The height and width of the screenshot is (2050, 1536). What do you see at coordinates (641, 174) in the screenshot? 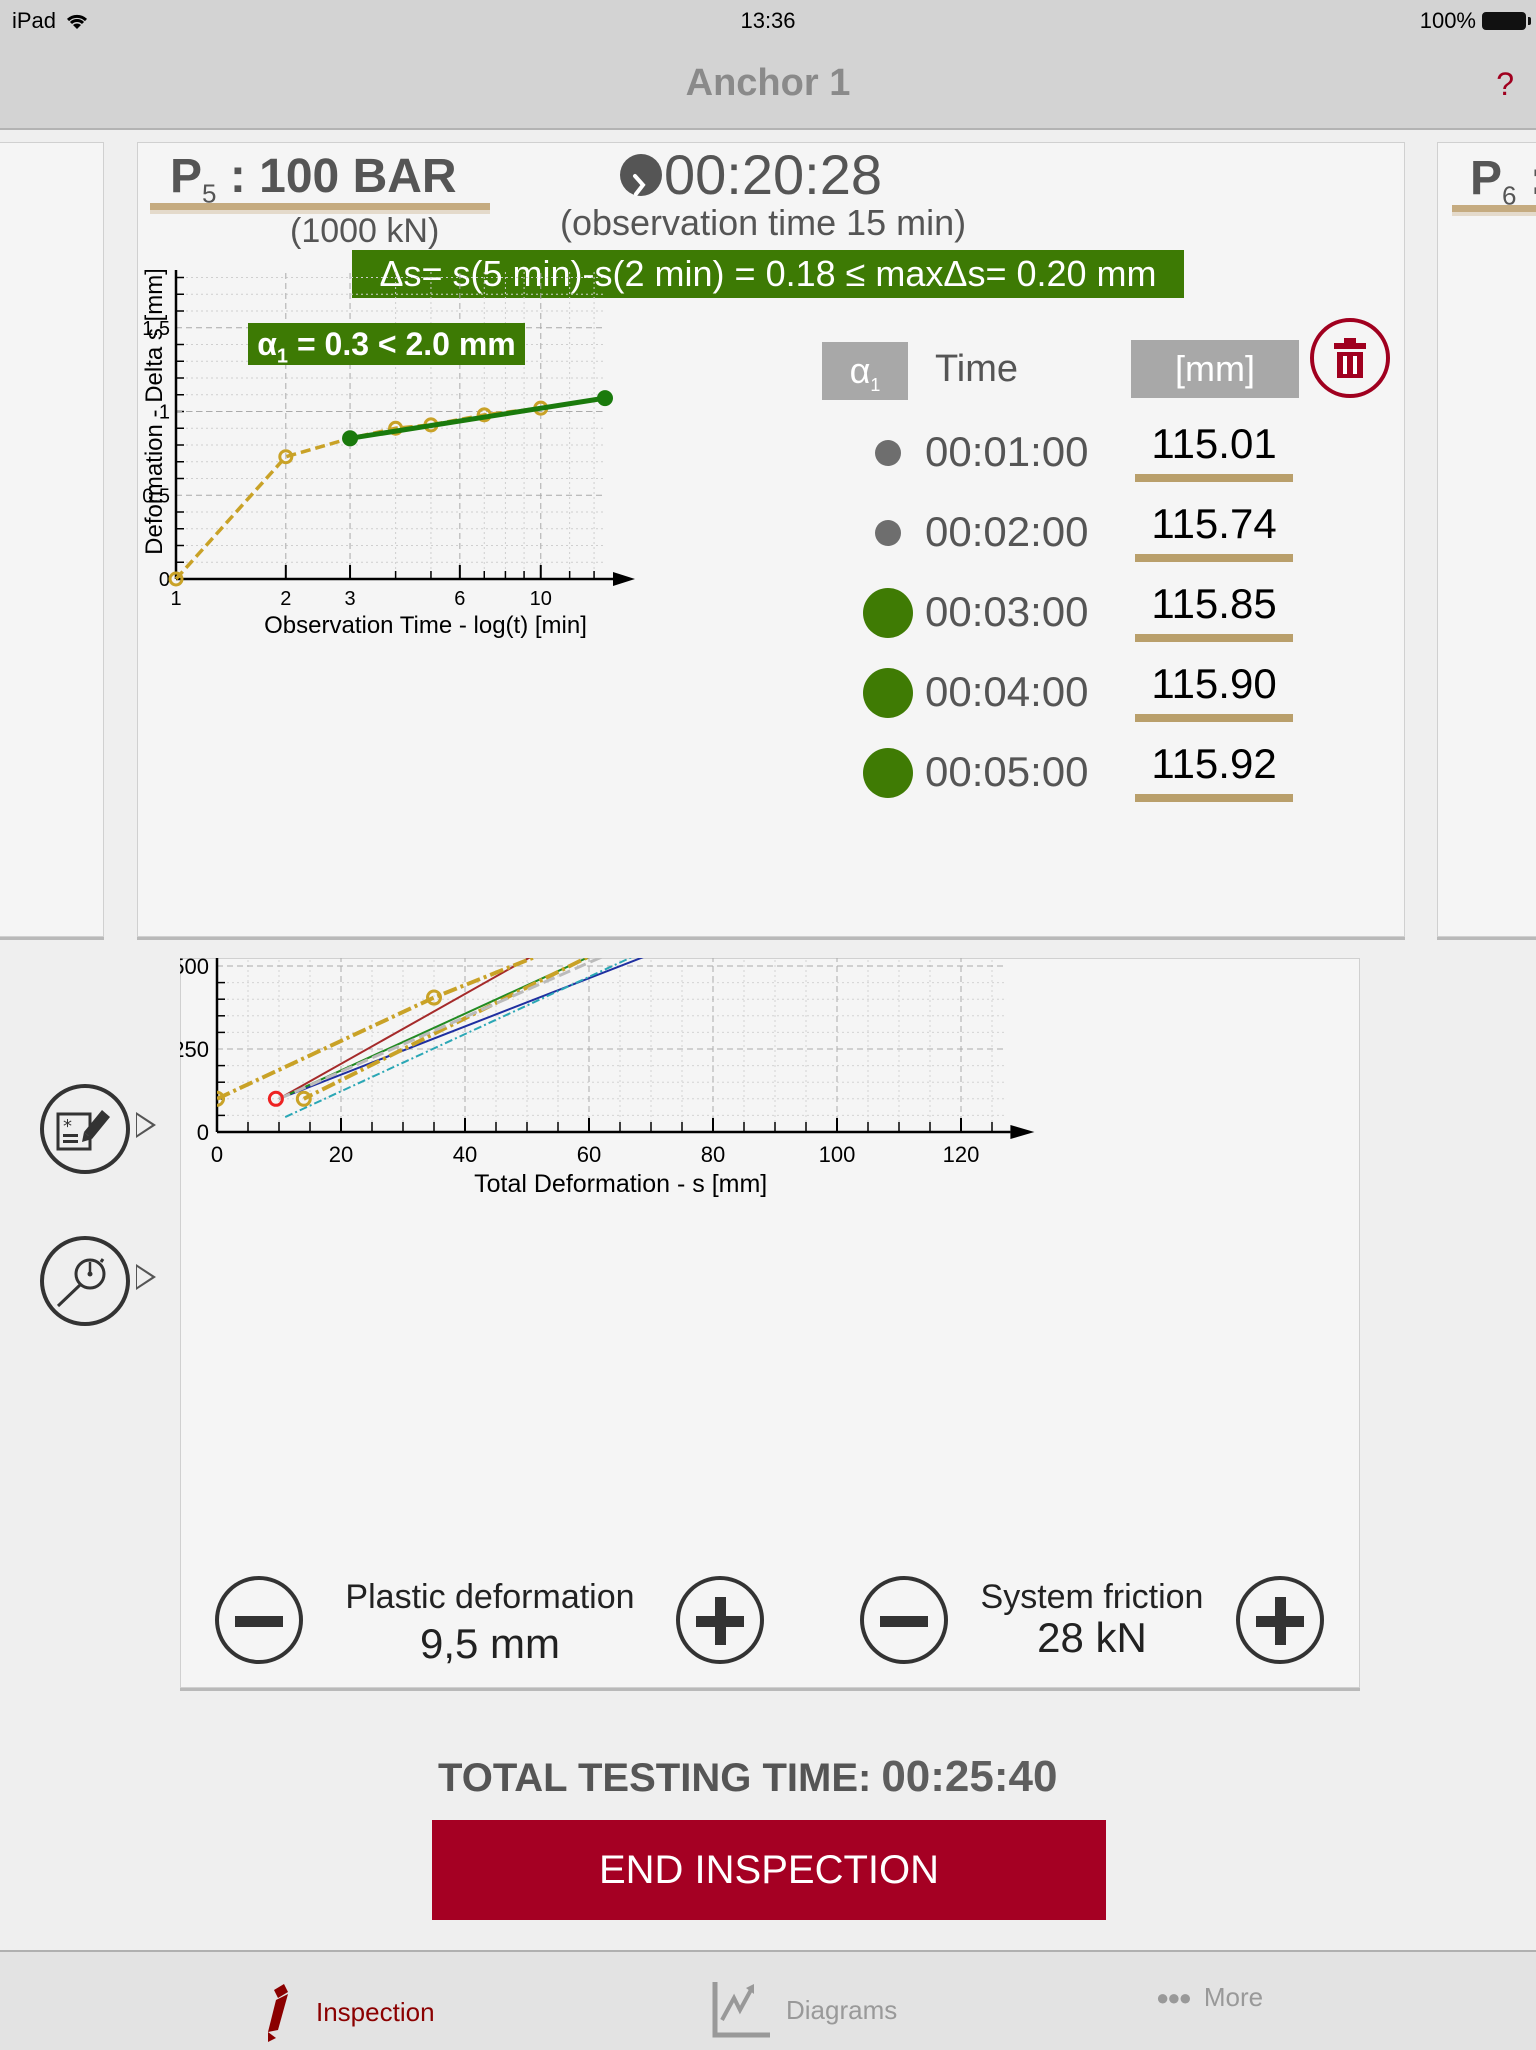
I see `timer-icon` at bounding box center [641, 174].